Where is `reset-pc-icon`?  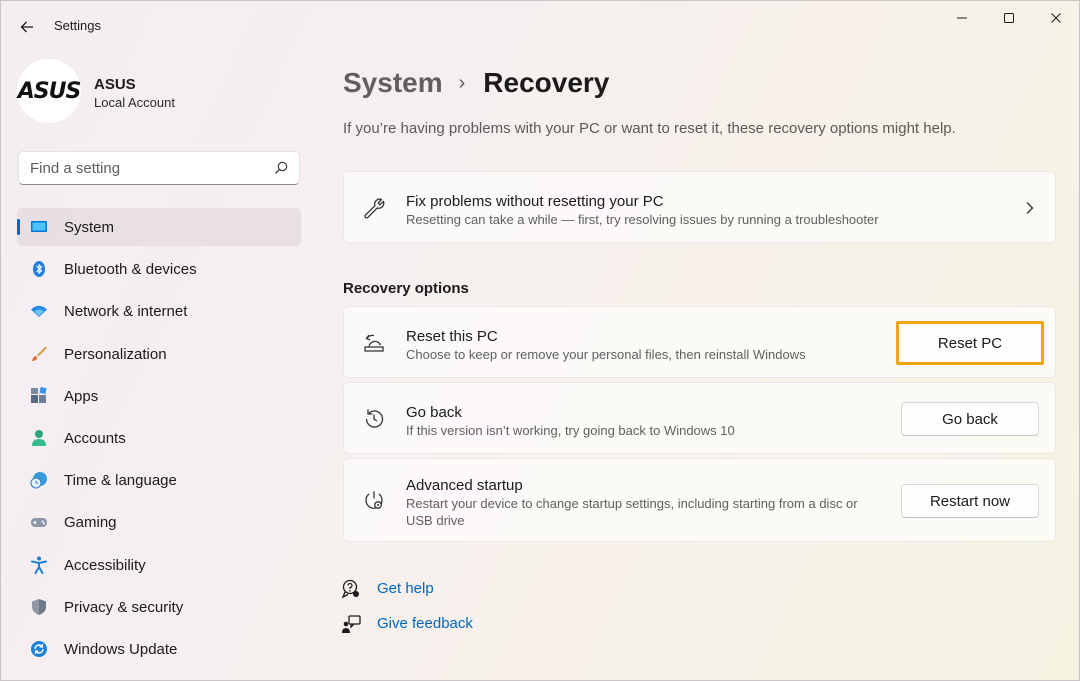 reset-pc-icon is located at coordinates (374, 343).